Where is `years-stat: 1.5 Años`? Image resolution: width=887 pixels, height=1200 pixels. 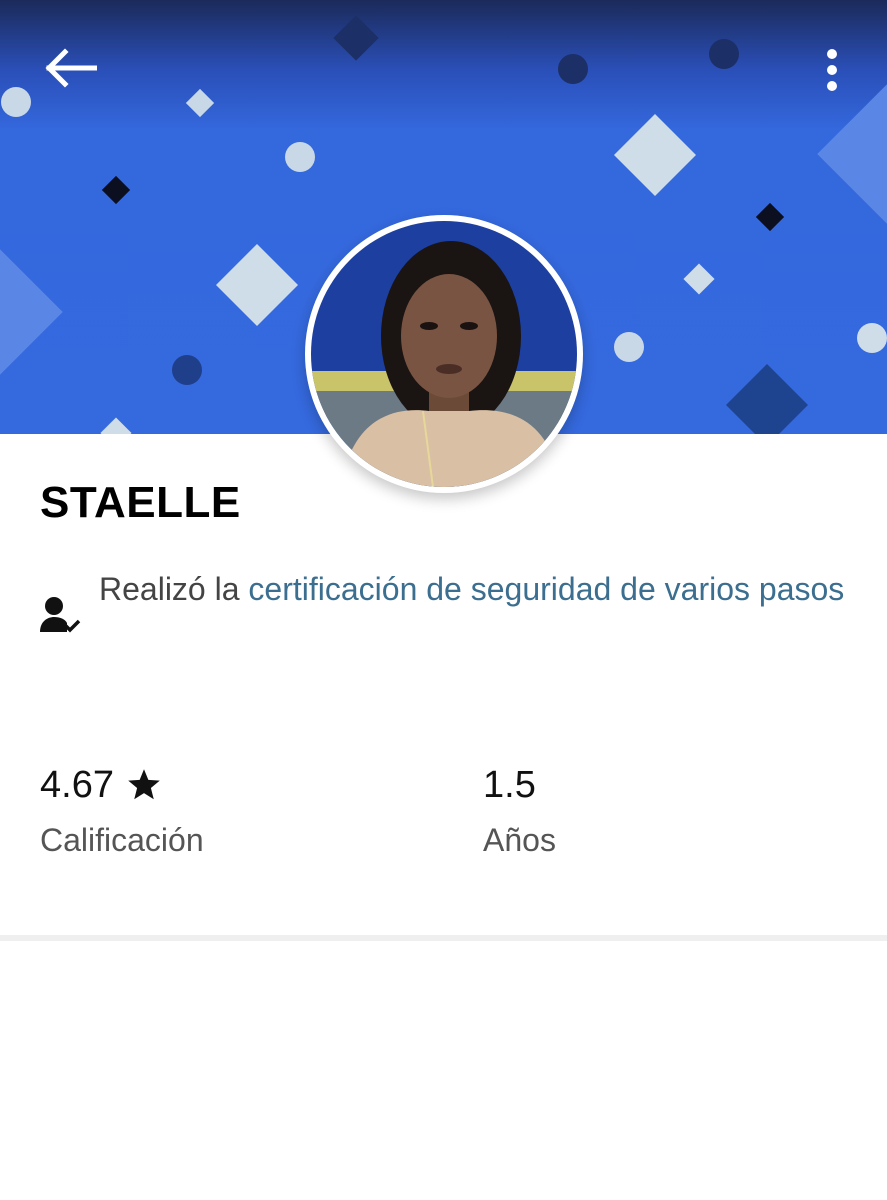
years-stat: 1.5 Años is located at coordinates (519, 809).